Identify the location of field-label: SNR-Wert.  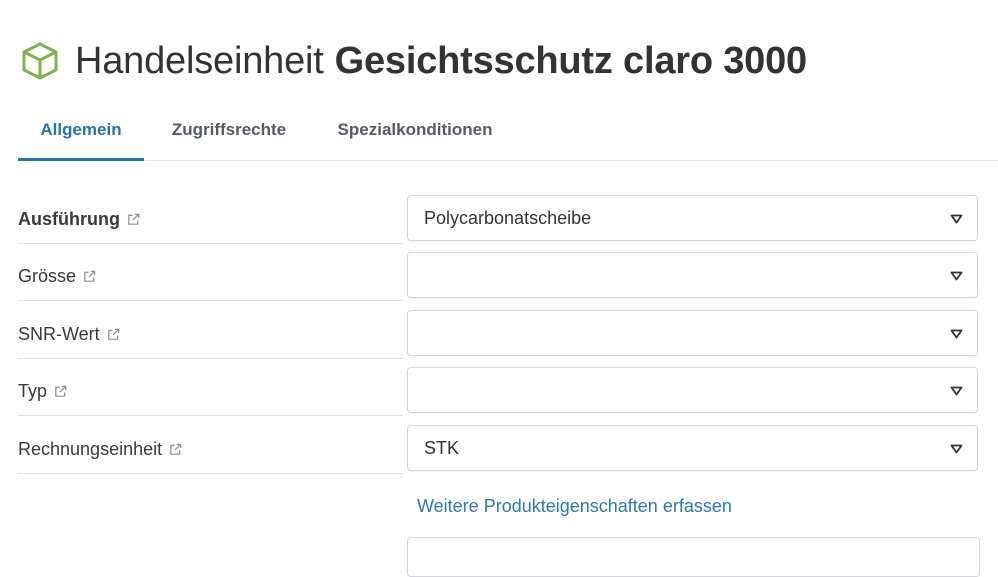
(210, 334).